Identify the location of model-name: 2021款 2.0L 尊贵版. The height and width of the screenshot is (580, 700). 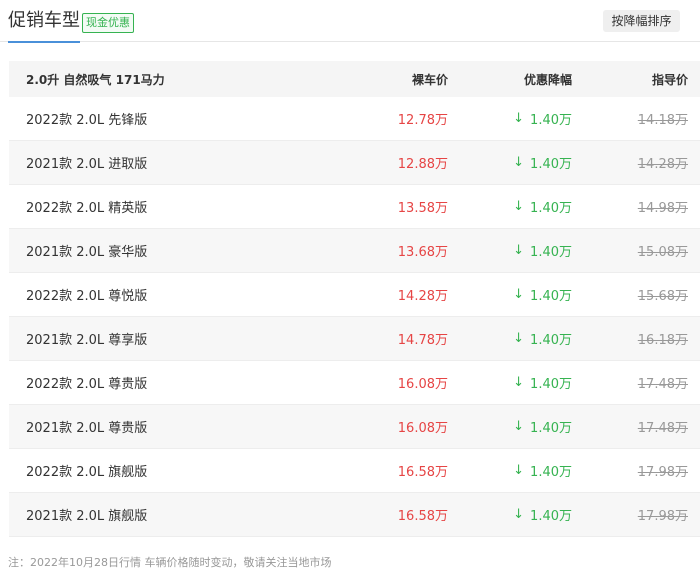
(86, 426).